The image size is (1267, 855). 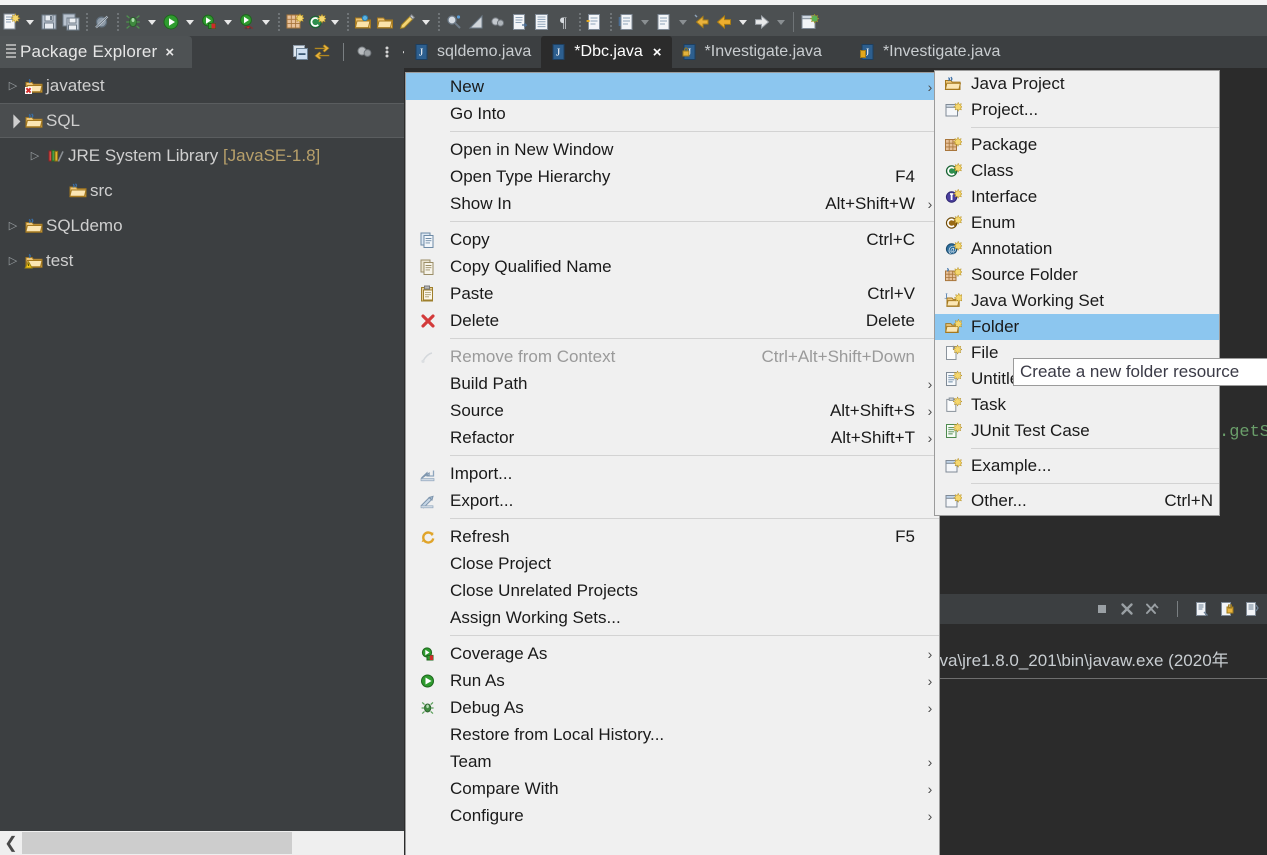 I want to click on display-selected-console-icon, so click(x=1252, y=609).